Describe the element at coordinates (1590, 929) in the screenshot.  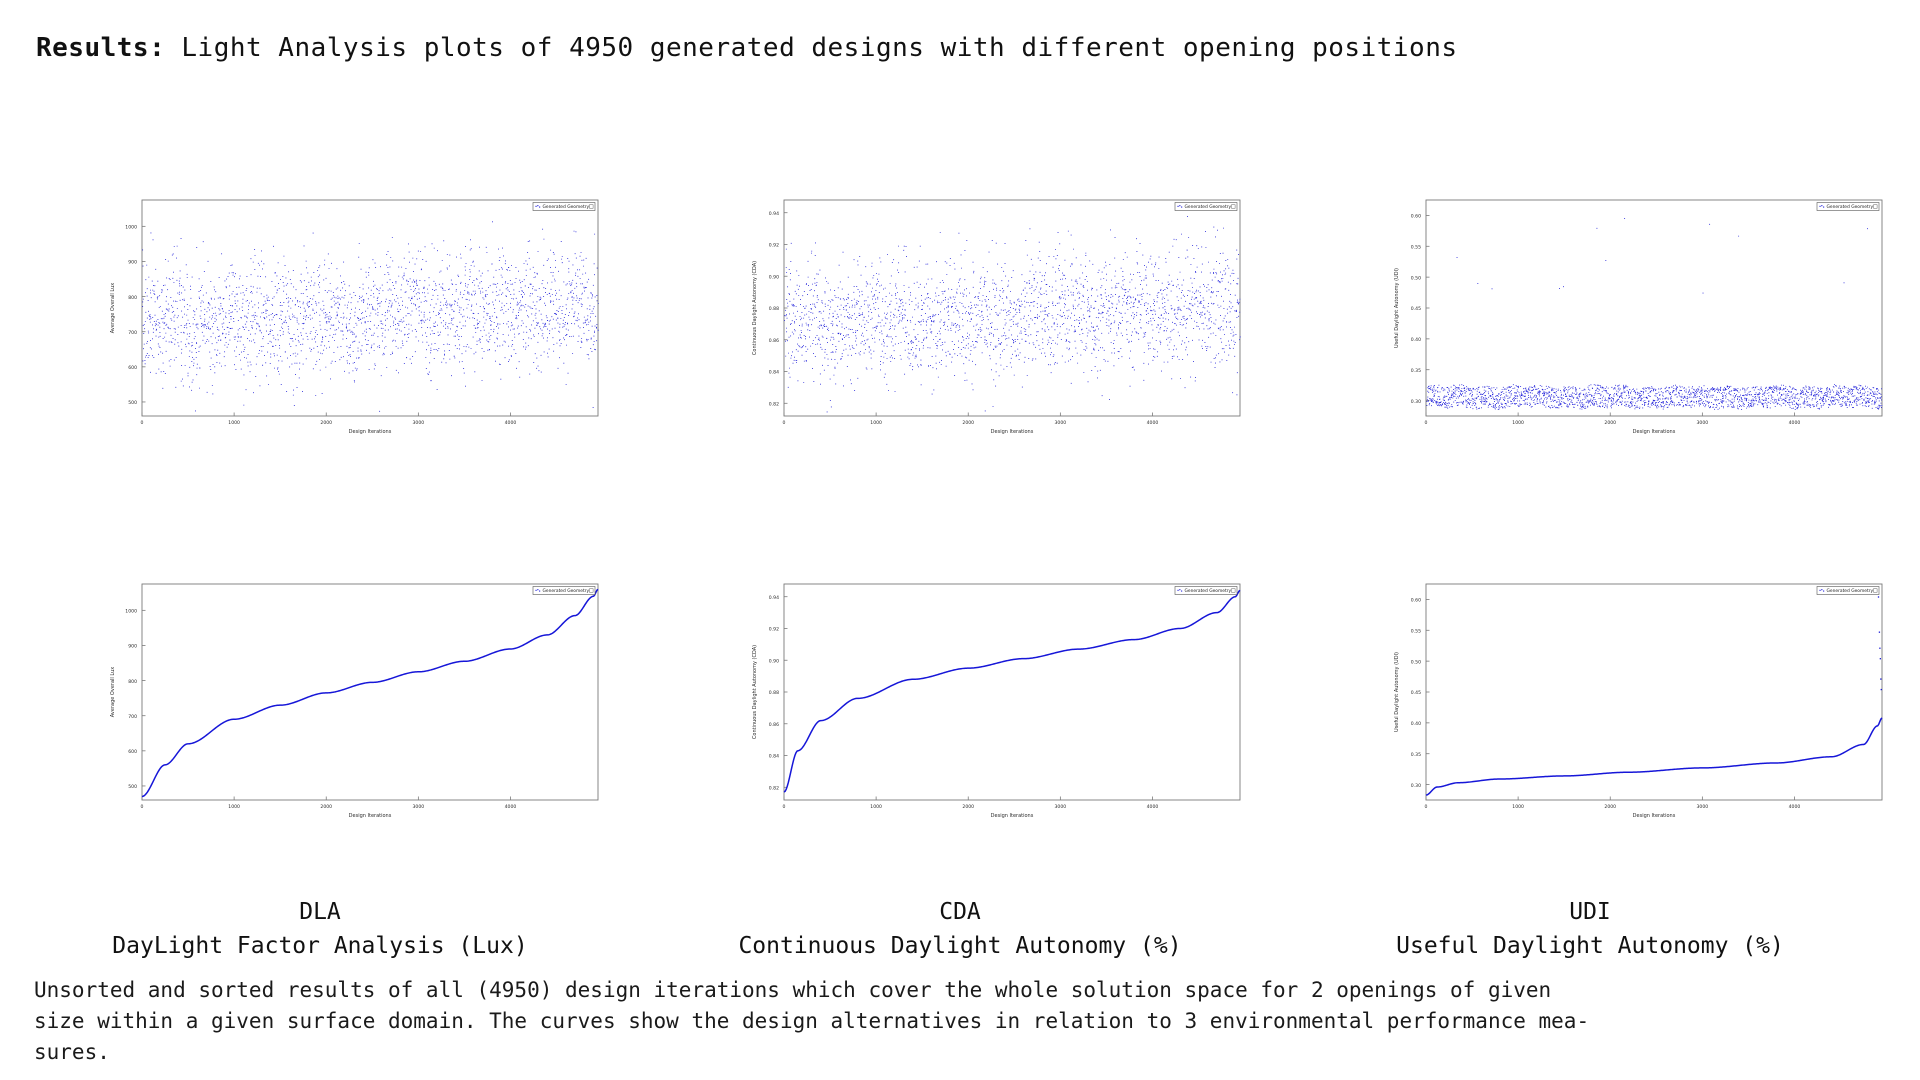
I see `measure-udi: UDI Useful Daylight Autonomy (%)` at that location.